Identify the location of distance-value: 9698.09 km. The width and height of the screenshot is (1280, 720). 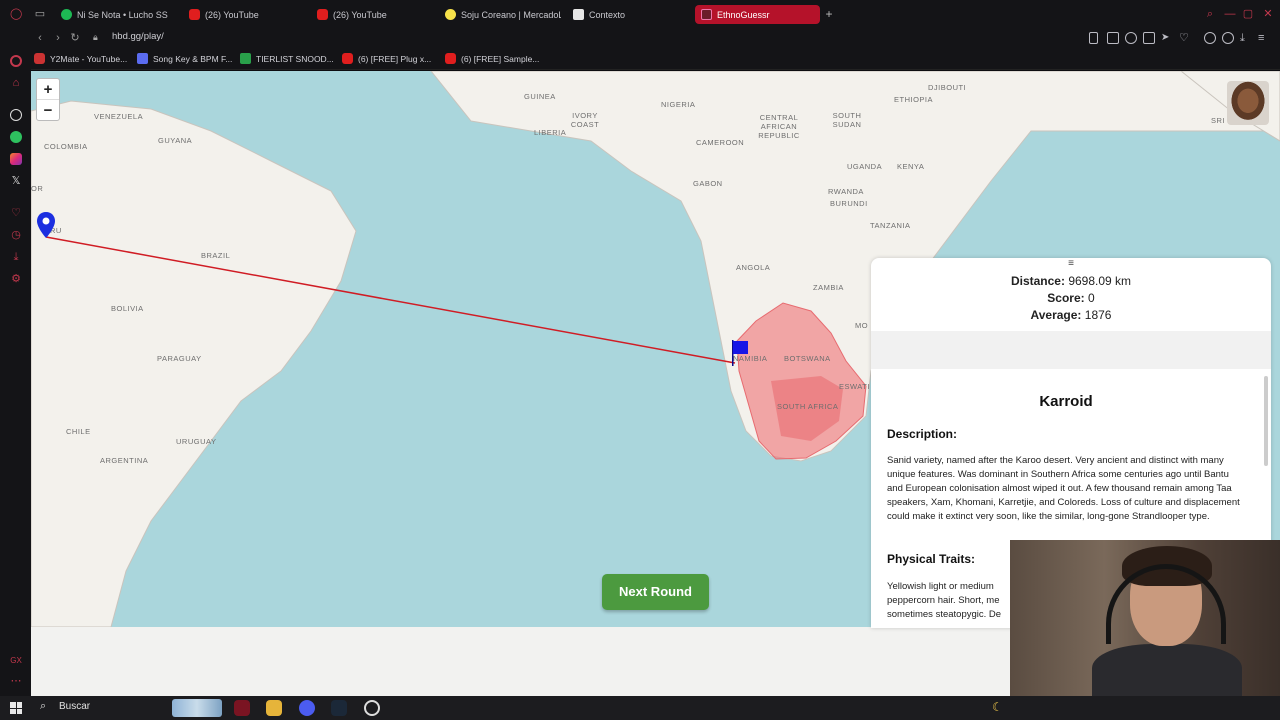
(1100, 281).